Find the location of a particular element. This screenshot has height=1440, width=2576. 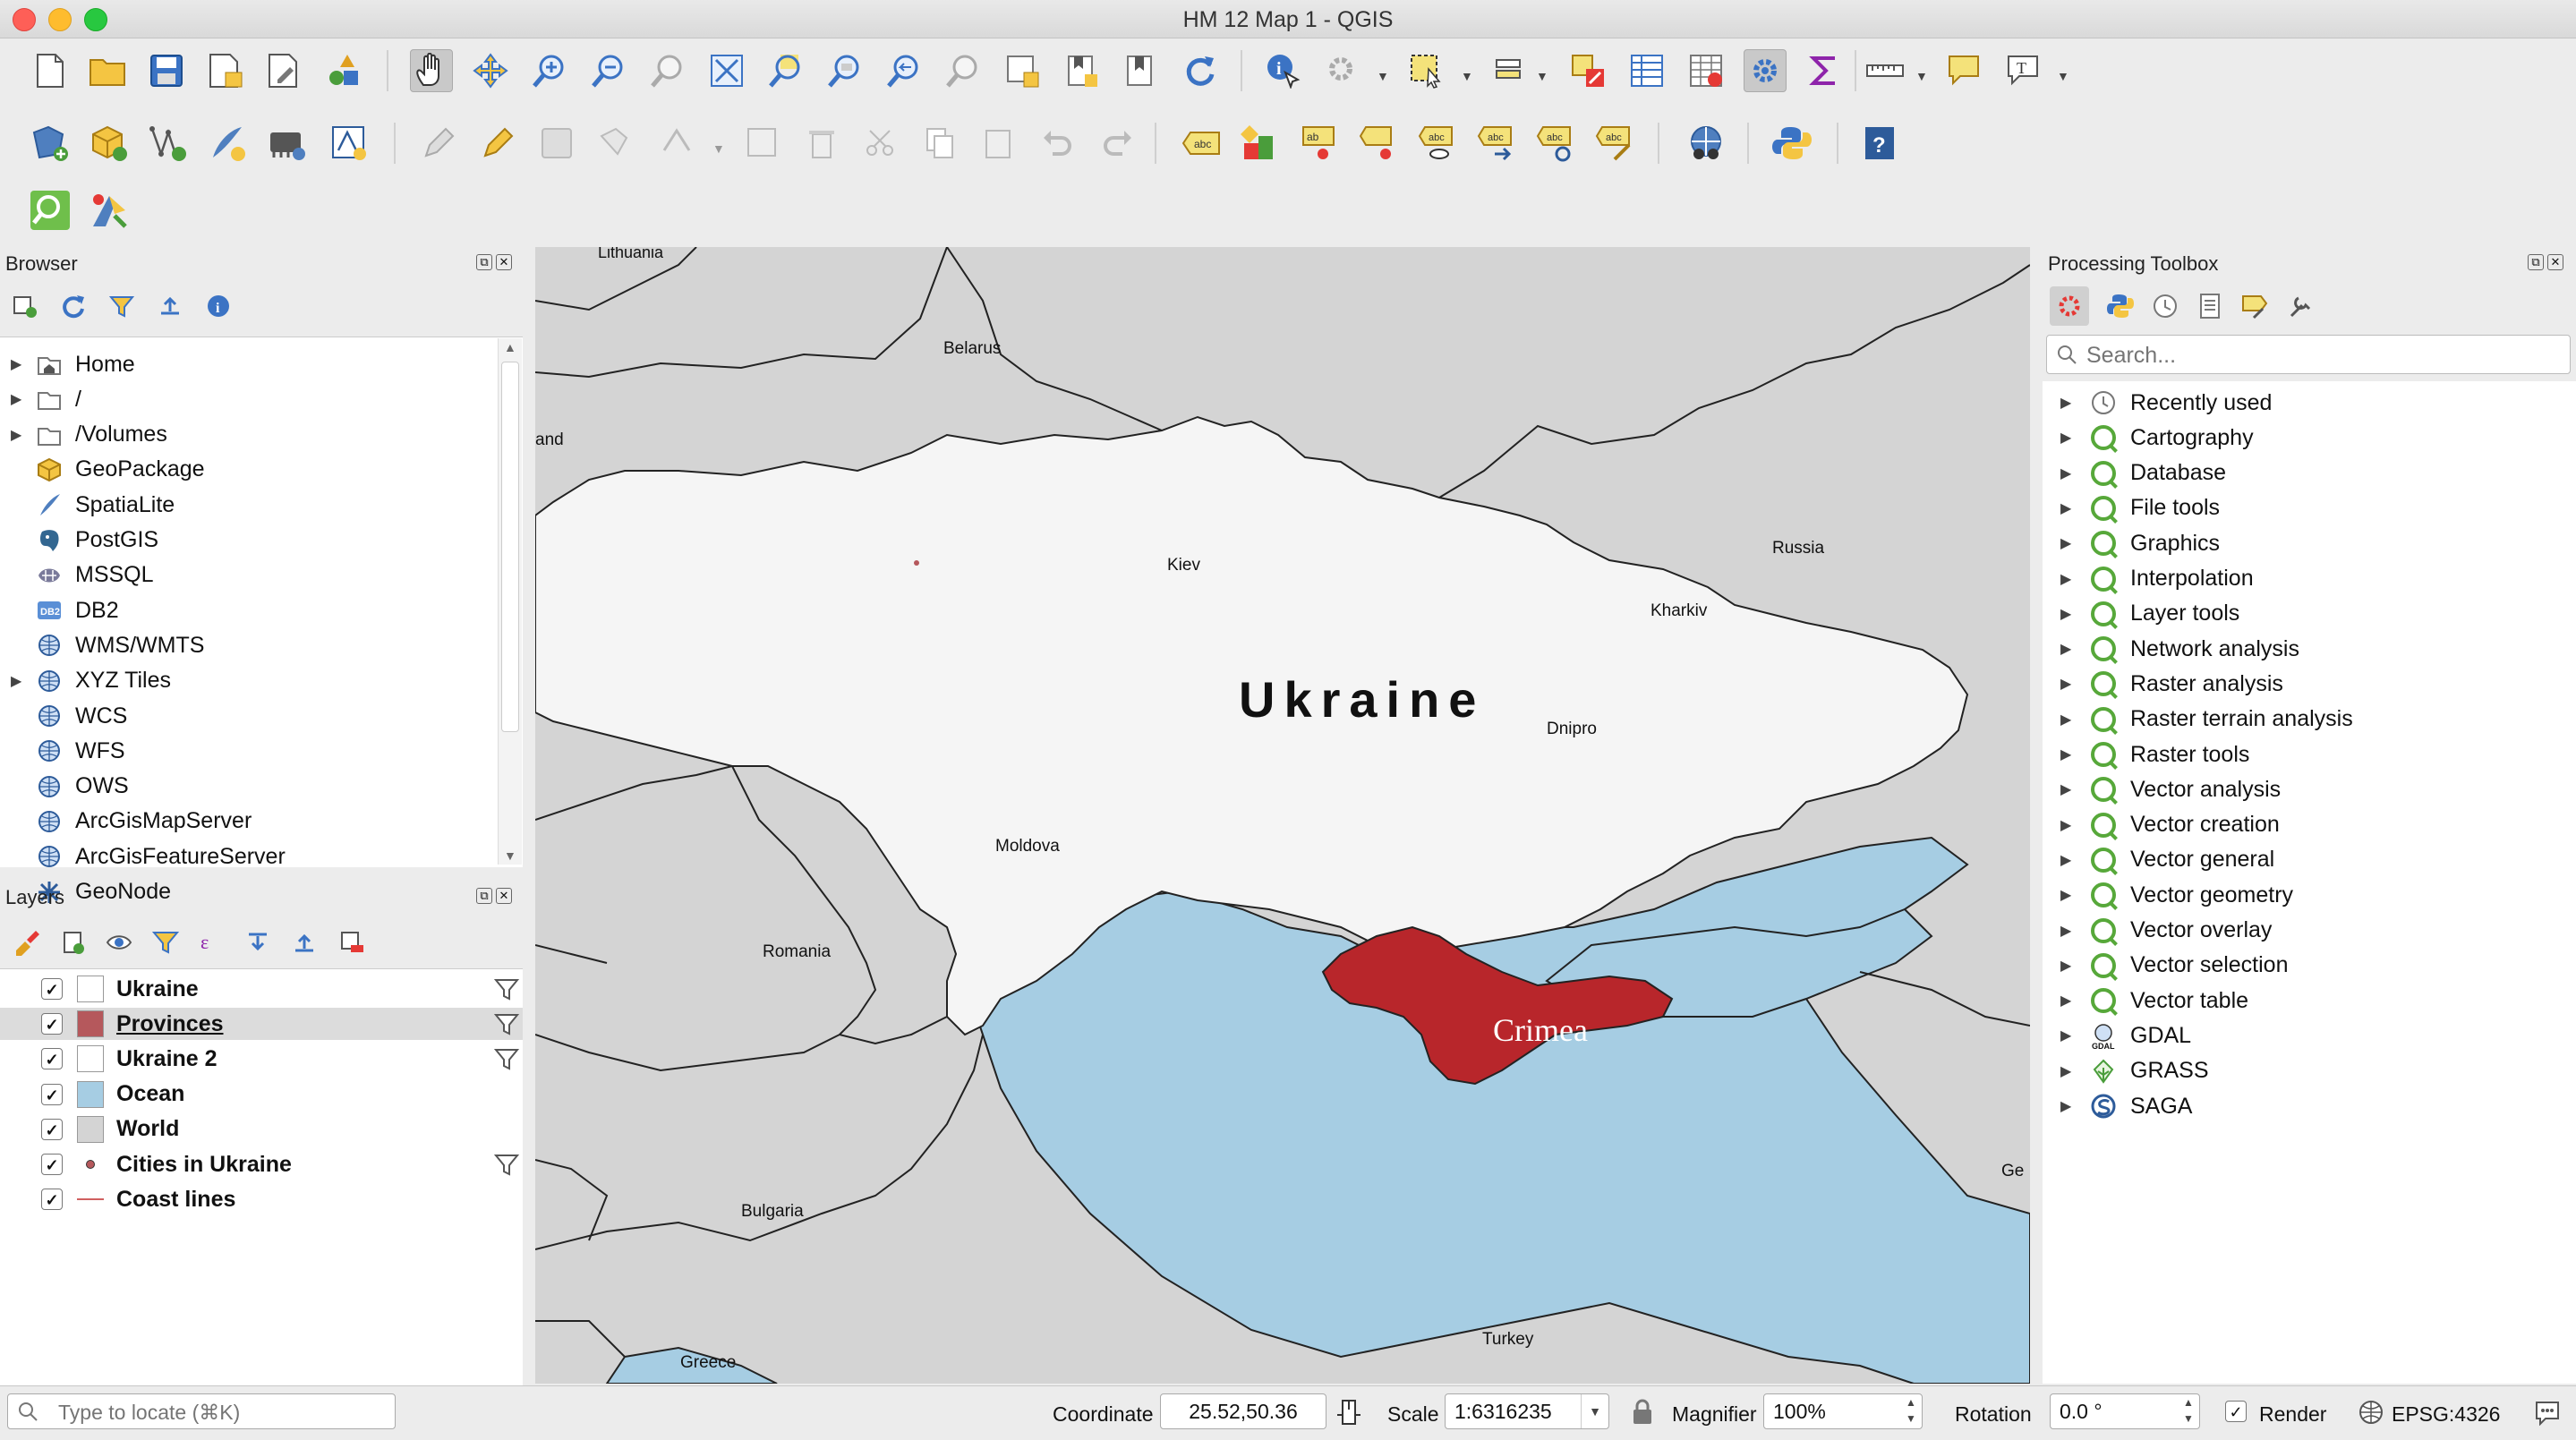

new-shapefile-icon is located at coordinates (349, 143).